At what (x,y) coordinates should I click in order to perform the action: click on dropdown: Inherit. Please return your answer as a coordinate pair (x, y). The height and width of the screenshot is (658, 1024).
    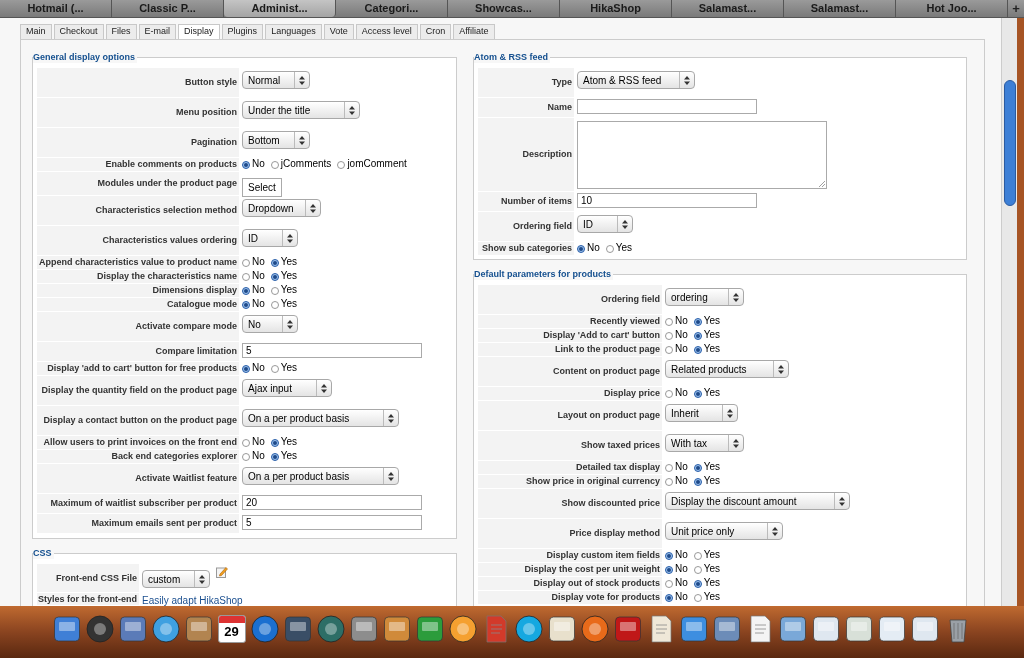
    Looking at the image, I should click on (702, 413).